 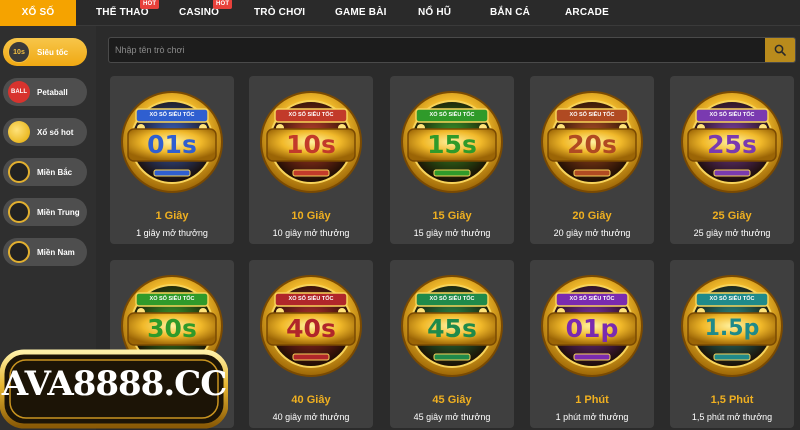 What do you see at coordinates (55, 172) in the screenshot?
I see `sidebar-item-label: Miền Bắc` at bounding box center [55, 172].